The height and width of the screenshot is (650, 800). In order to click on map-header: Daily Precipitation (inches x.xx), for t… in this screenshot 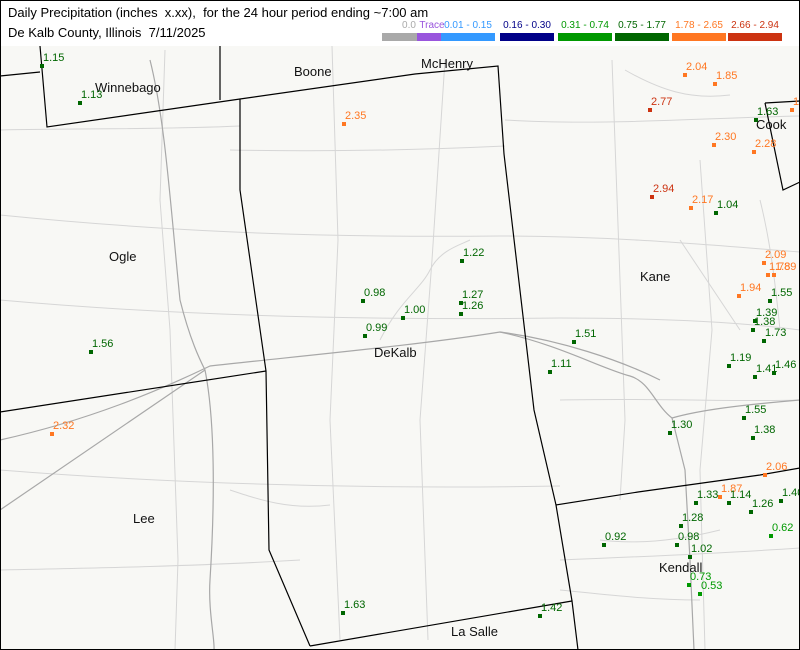, I will do `click(400, 23)`.